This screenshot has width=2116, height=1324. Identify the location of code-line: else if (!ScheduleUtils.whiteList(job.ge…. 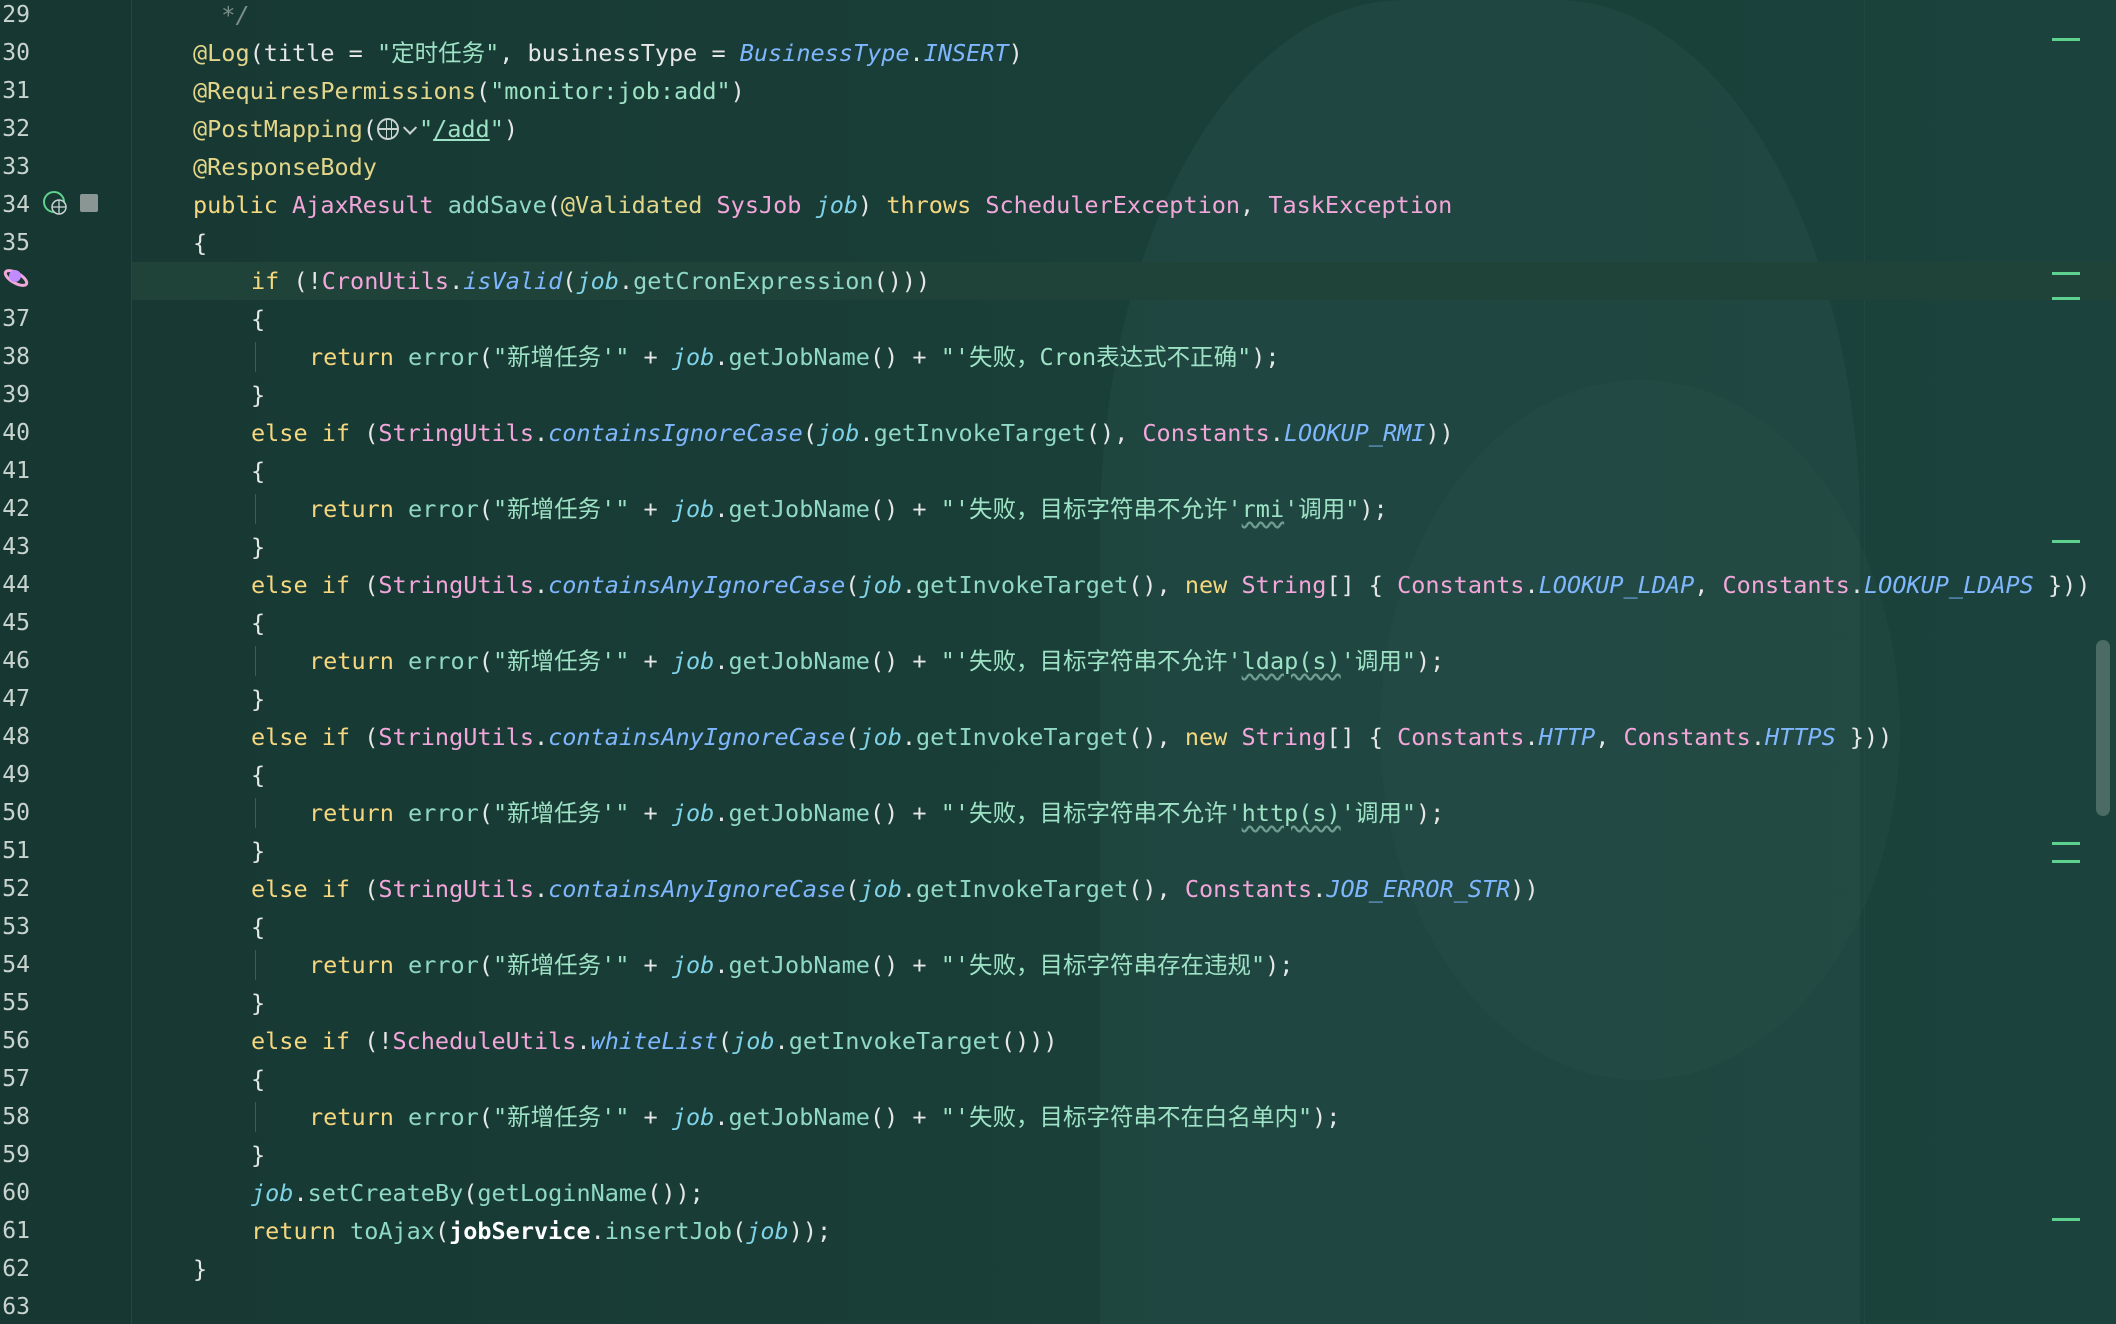
(654, 1041).